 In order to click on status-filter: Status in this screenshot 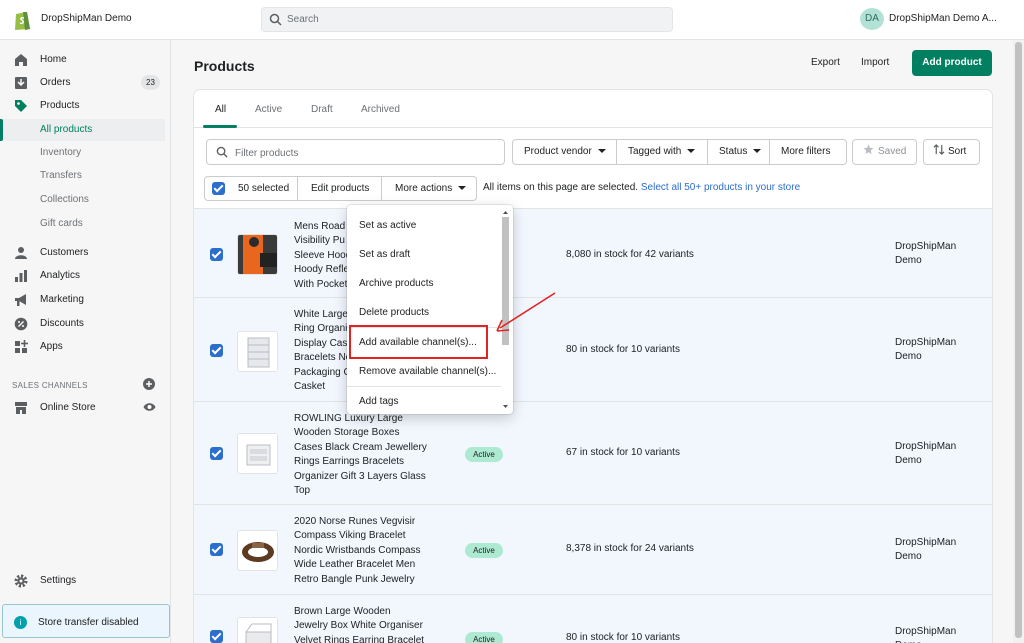, I will do `click(738, 152)`.